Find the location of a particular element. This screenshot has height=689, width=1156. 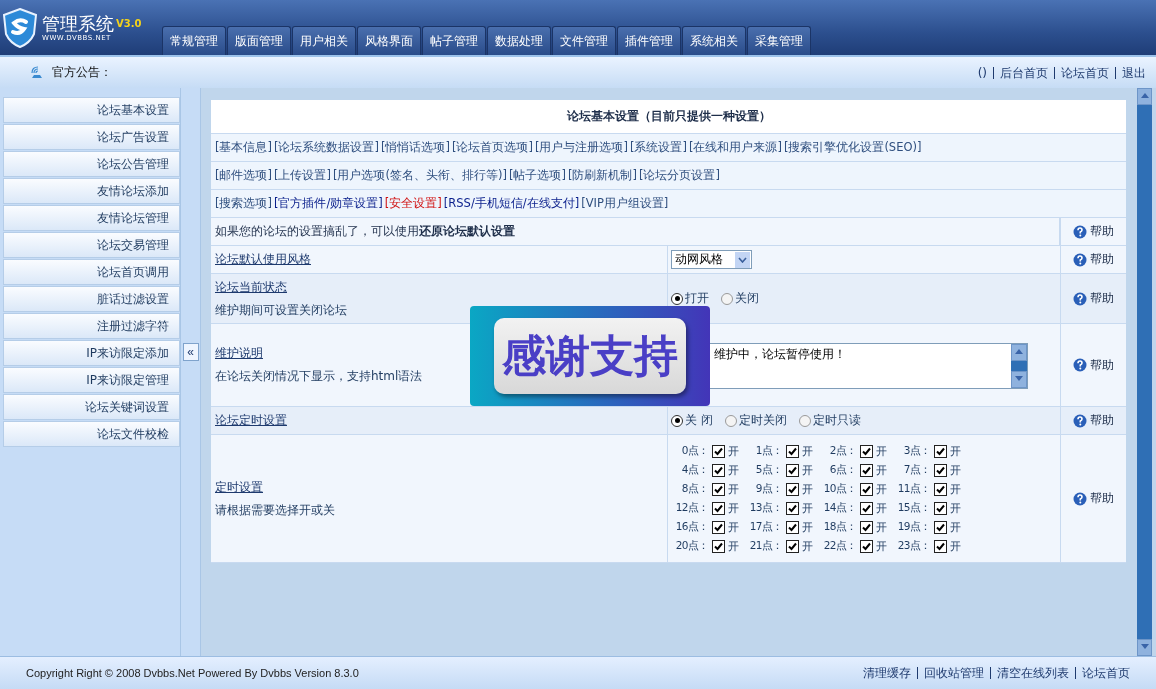

hour-checkbox: 4点： 开 is located at coordinates (708, 470).